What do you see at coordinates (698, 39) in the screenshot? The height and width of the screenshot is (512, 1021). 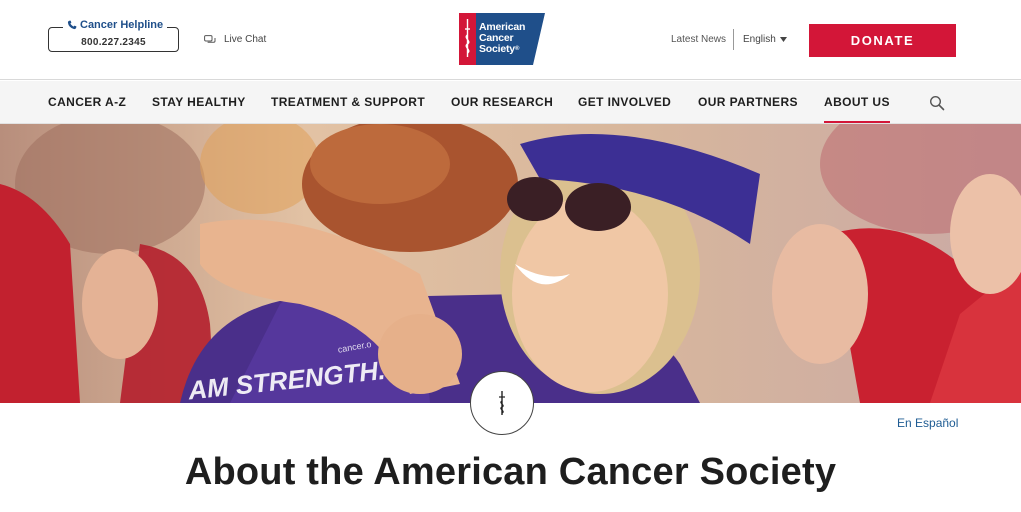 I see `latest-news-link: Latest News` at bounding box center [698, 39].